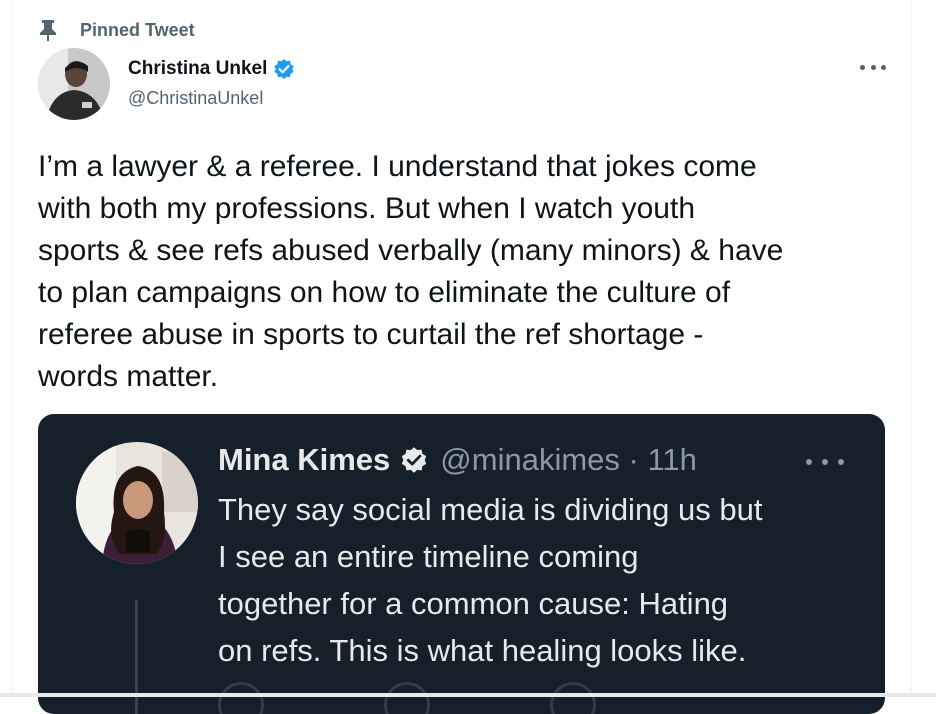  Describe the element at coordinates (911, 348) in the screenshot. I see `timeline-border-right` at that location.